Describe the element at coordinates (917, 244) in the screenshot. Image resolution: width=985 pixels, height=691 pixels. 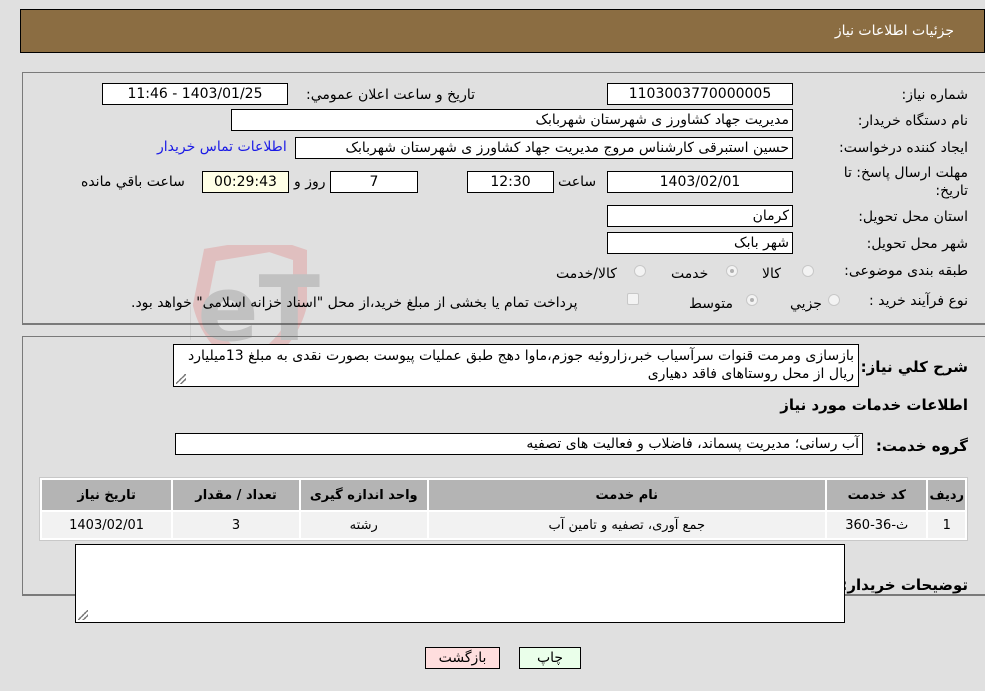
I see `city-label: شهر محل تحویل:` at that location.